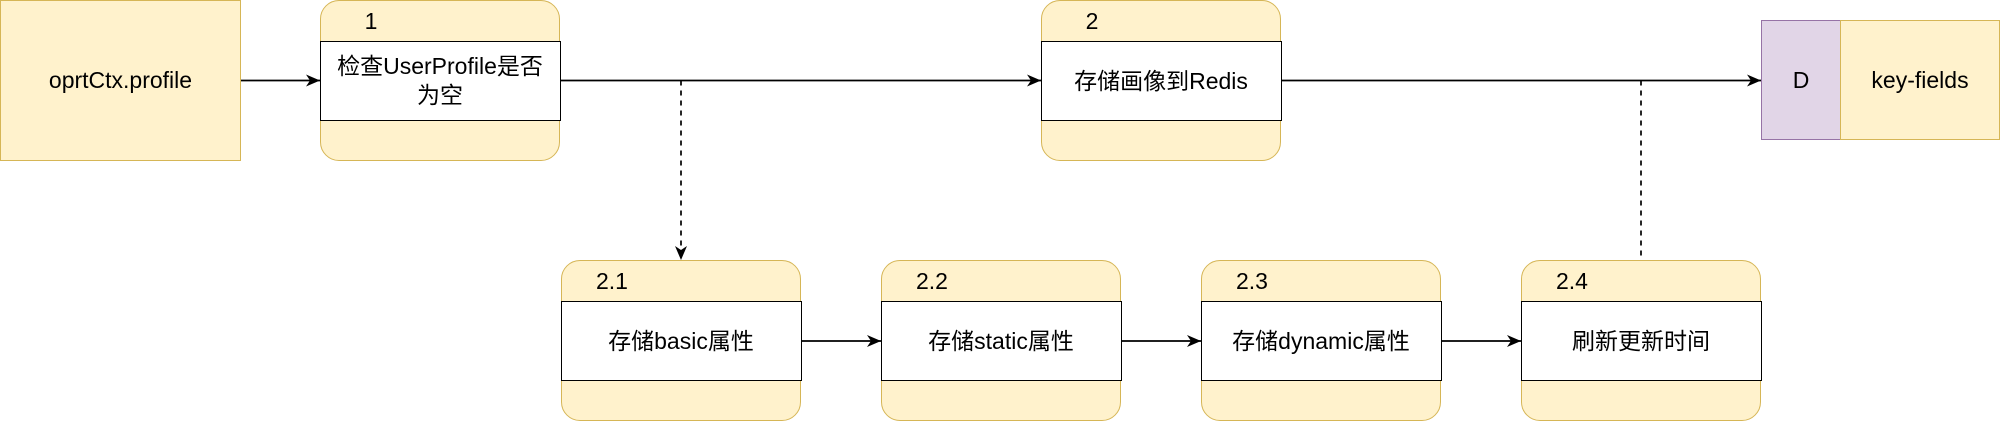 This screenshot has height=422, width=2002. I want to click on datastore-id: D, so click(1801, 80).